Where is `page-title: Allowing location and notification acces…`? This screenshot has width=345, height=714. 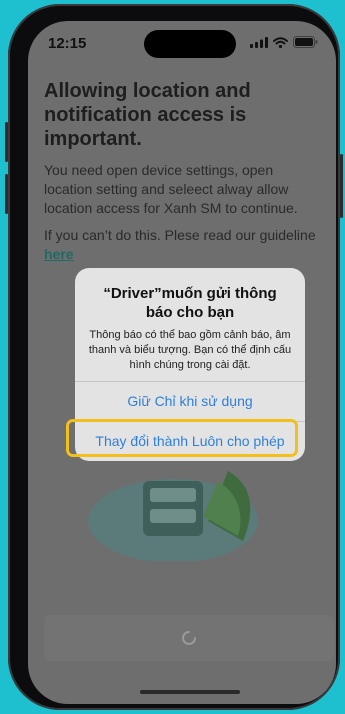
page-title: Allowing location and notification acces… is located at coordinates (147, 115).